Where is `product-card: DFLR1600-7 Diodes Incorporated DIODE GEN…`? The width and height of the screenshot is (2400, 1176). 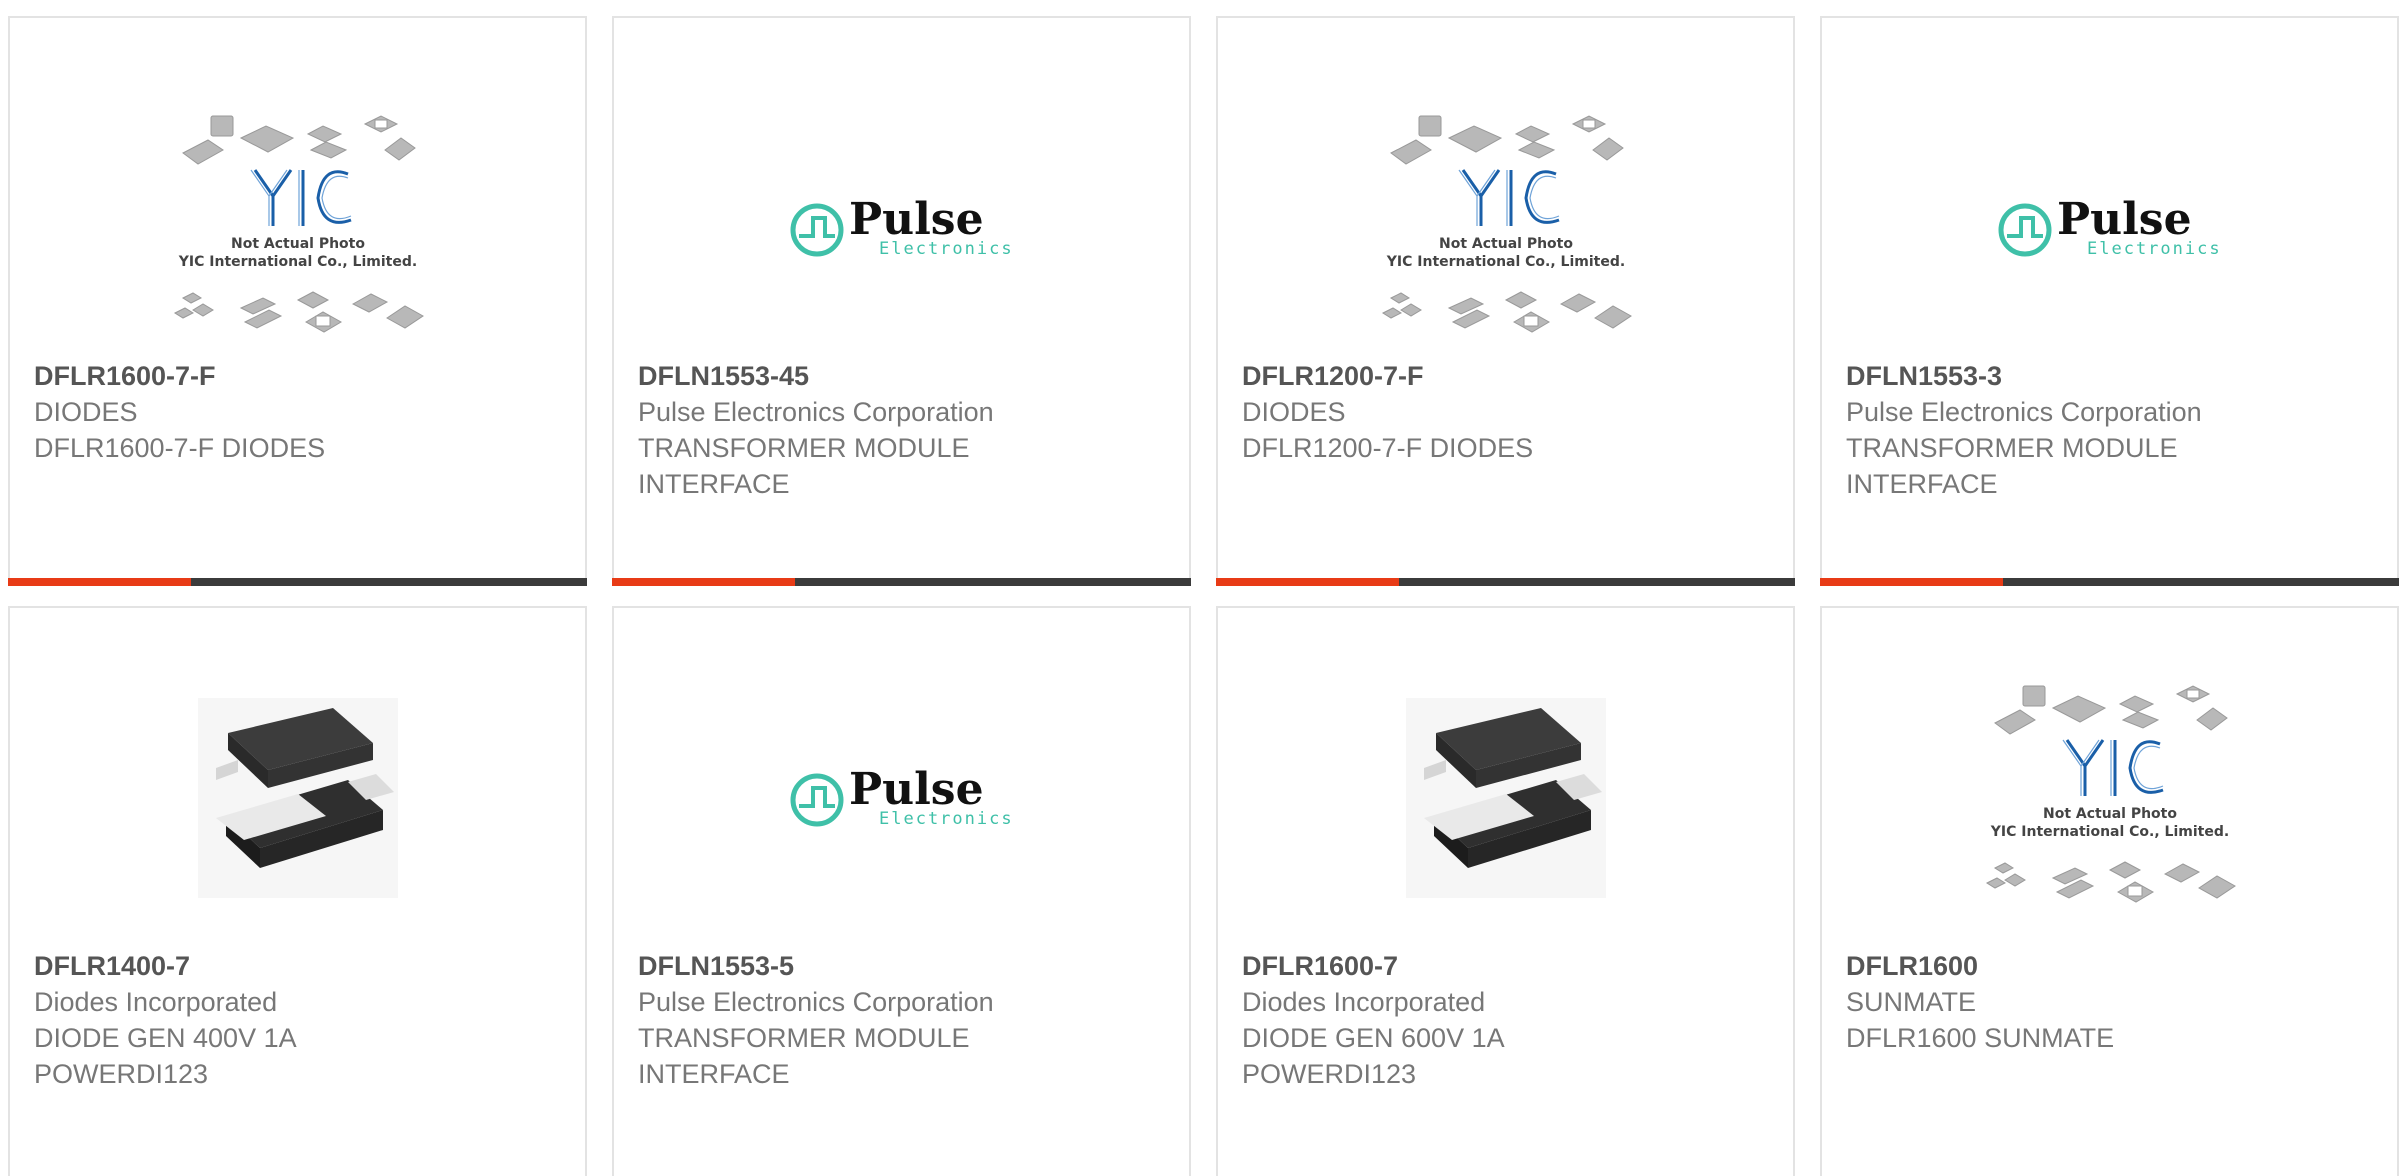
product-card: DFLR1600-7 Diodes Incorporated DIODE GEN… is located at coordinates (1505, 891).